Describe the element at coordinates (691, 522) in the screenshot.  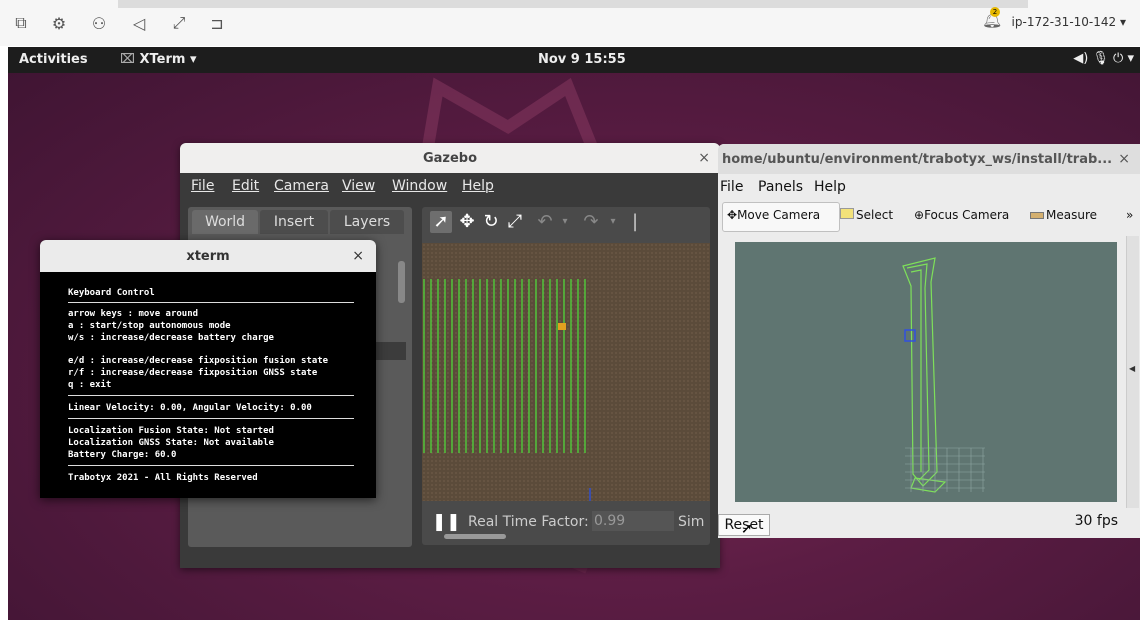
I see `sim-time-label: Sim` at that location.